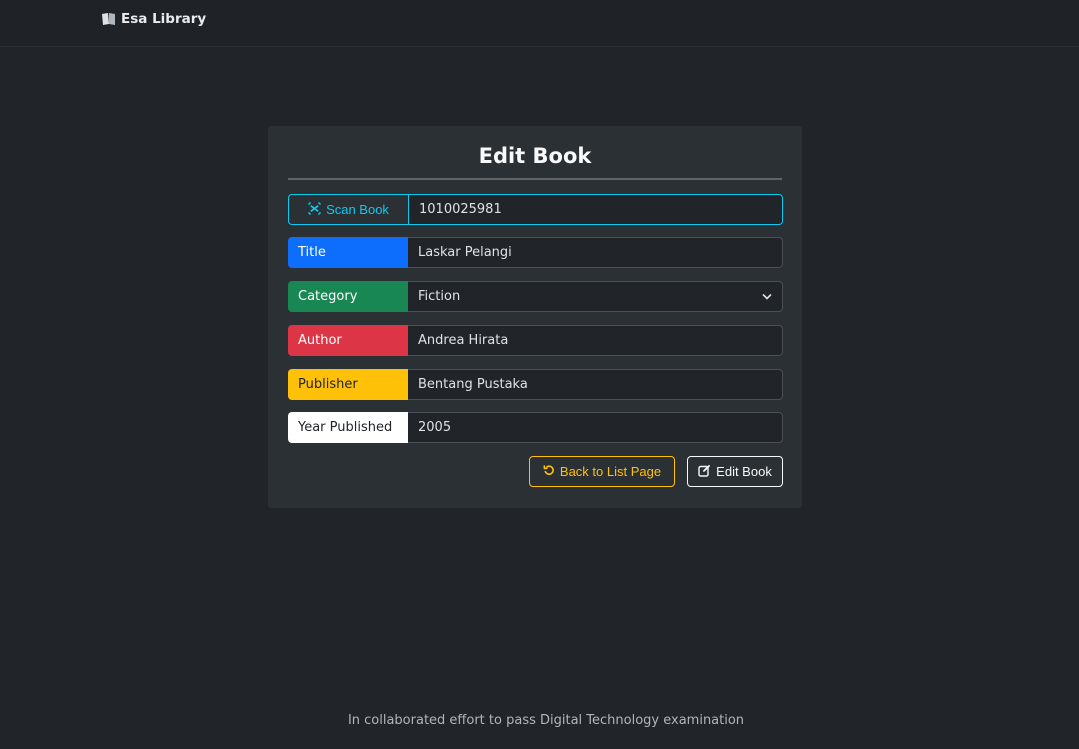 The image size is (1079, 749). I want to click on brand-link: Esa Library, so click(153, 19).